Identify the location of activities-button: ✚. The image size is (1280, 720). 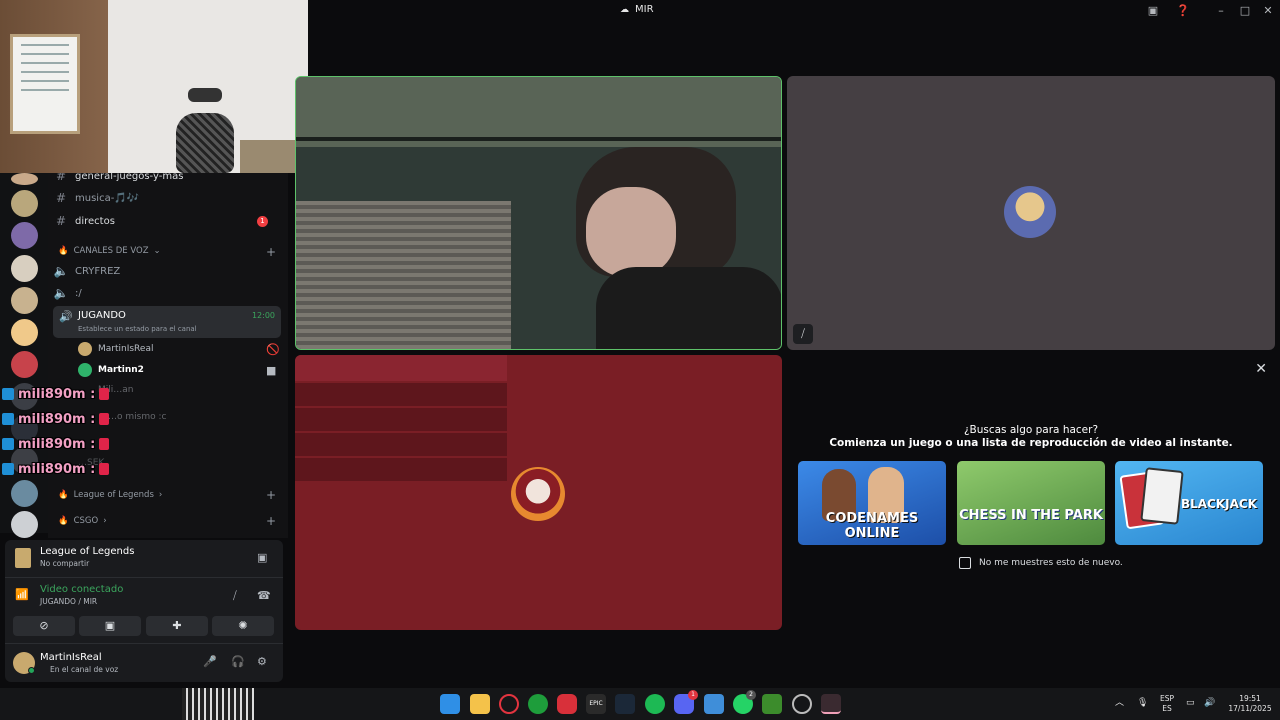
(177, 626).